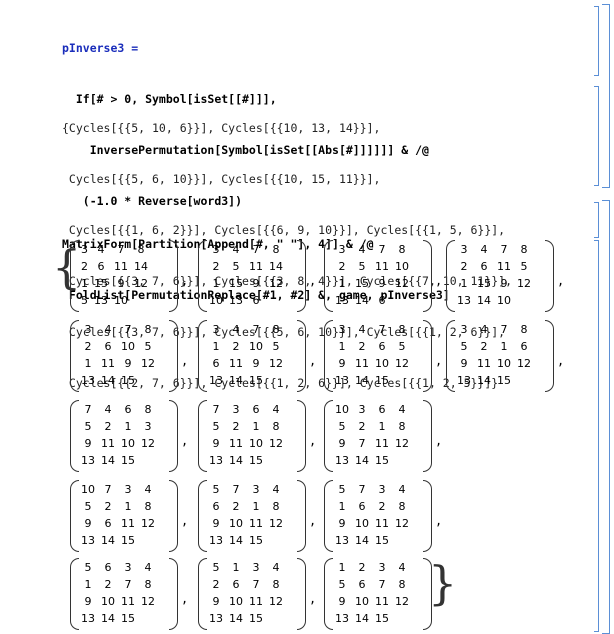  I want to click on matrix-form: 5 7 3 4 6 2 1 8 9 10 11 12 13 14 15, so click(252, 516).